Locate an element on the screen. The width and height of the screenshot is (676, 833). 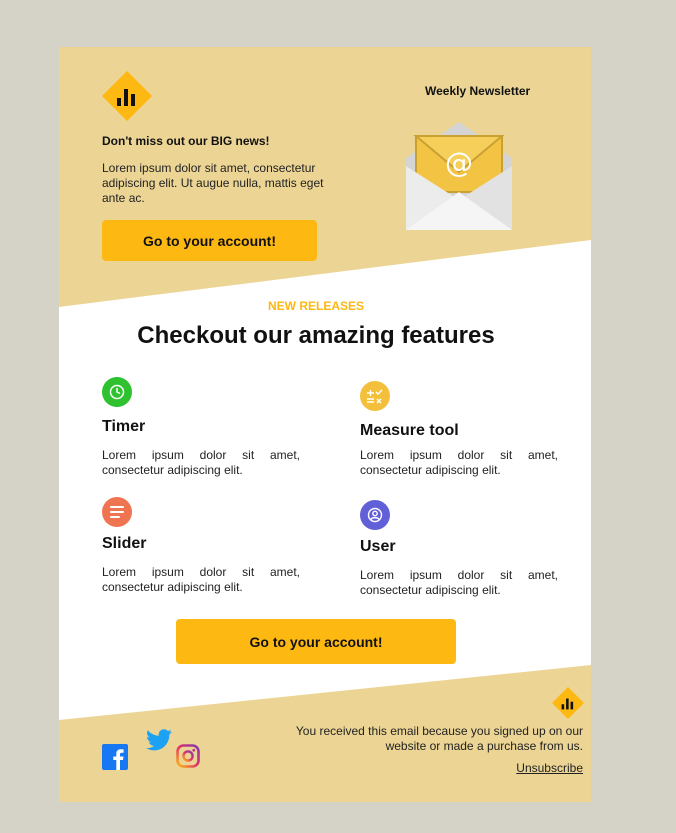
feature-name-user: User is located at coordinates (378, 546).